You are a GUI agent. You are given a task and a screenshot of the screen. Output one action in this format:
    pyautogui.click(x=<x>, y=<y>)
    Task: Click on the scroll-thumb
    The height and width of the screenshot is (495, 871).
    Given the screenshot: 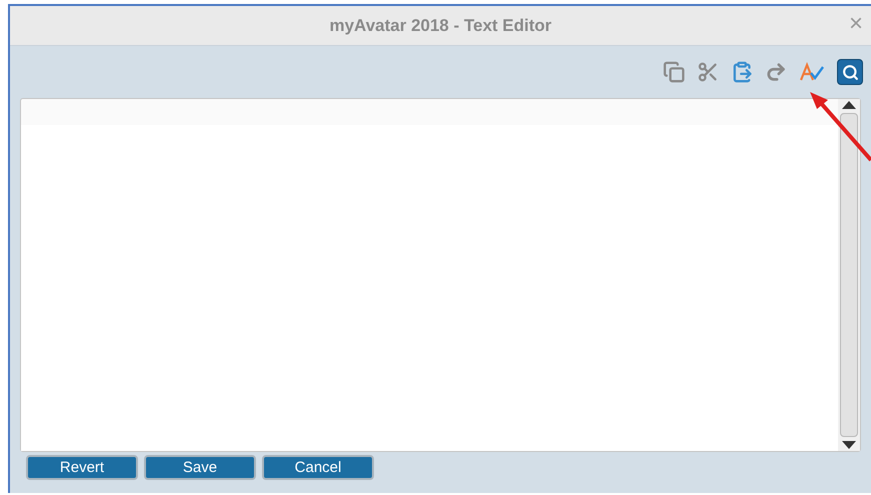 What is the action you would take?
    pyautogui.click(x=849, y=275)
    